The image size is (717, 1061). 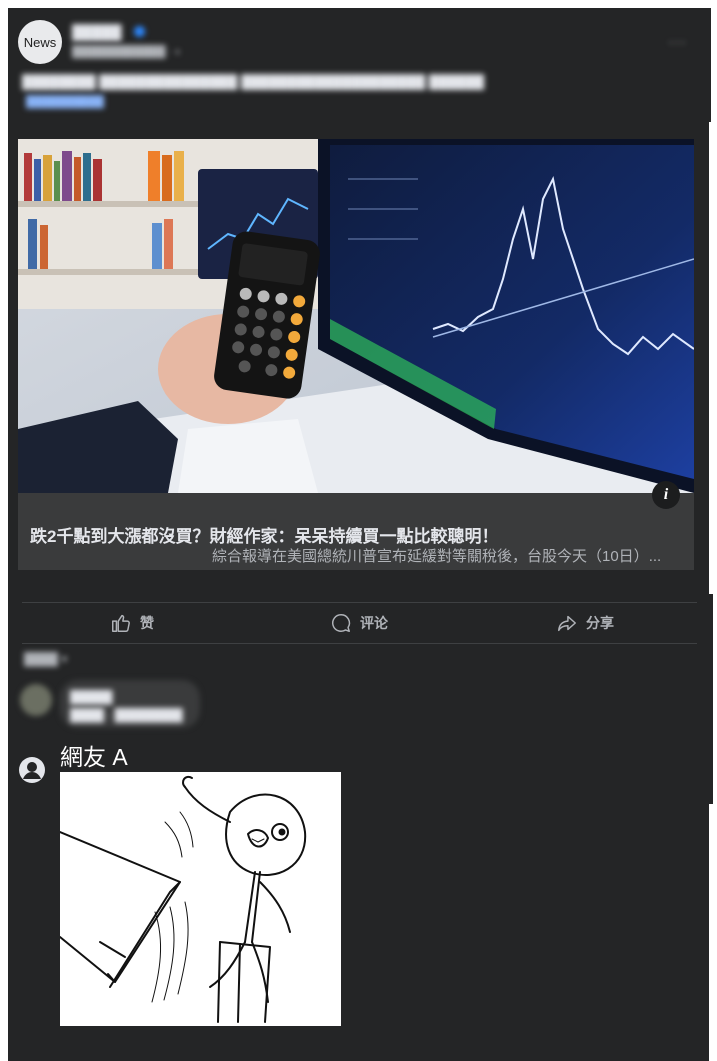 I want to click on comment-label: 评论, so click(x=374, y=623).